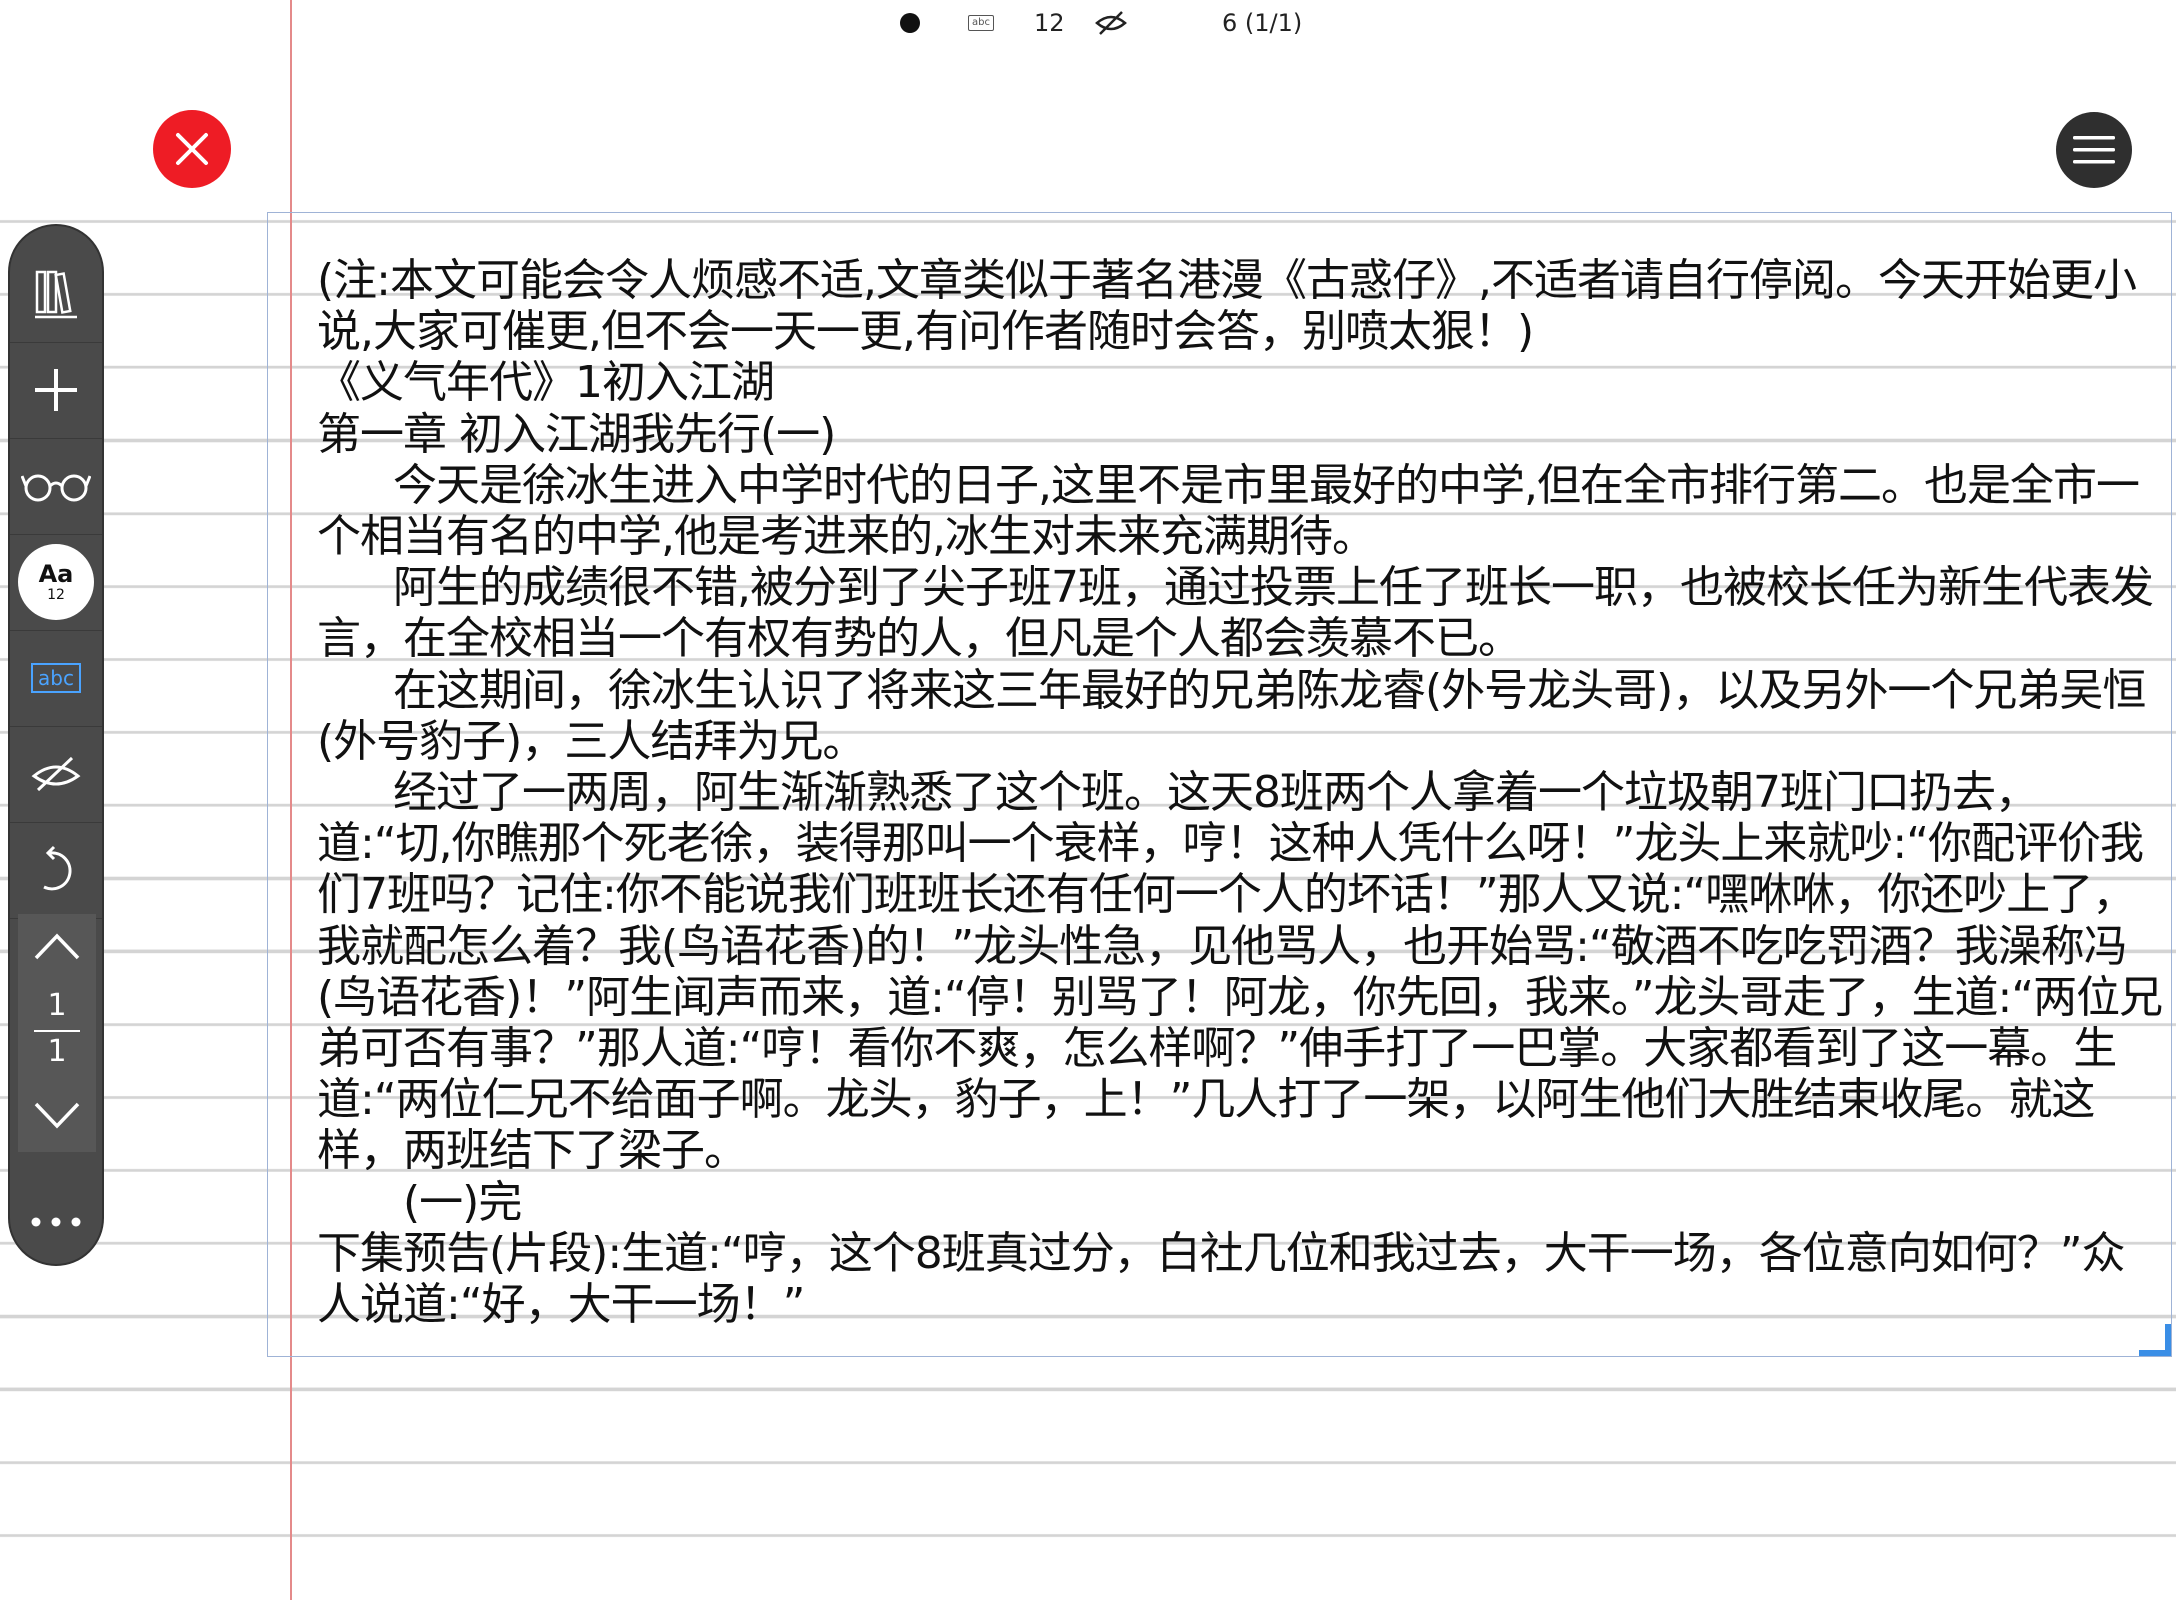 Image resolution: width=2176 pixels, height=1600 pixels. I want to click on font-button: Aa 12, so click(56, 582).